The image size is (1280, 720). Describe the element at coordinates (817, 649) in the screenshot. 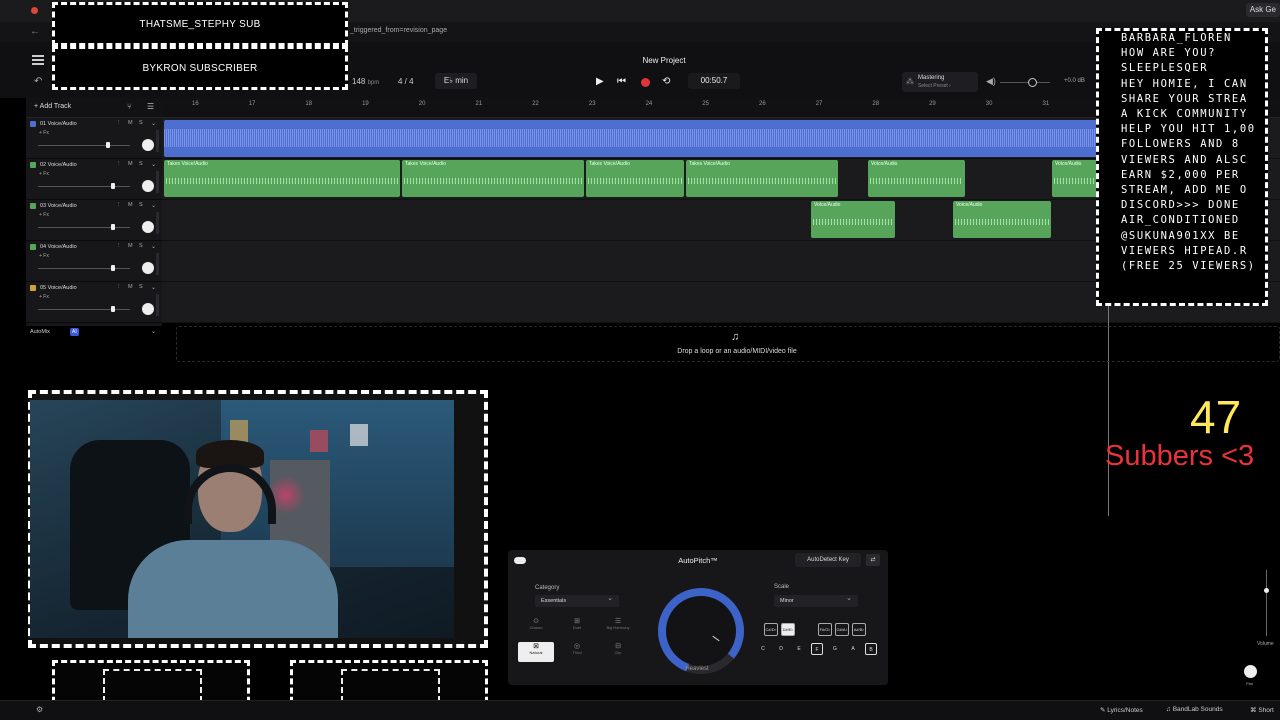

I see `scale-key-white: F` at that location.